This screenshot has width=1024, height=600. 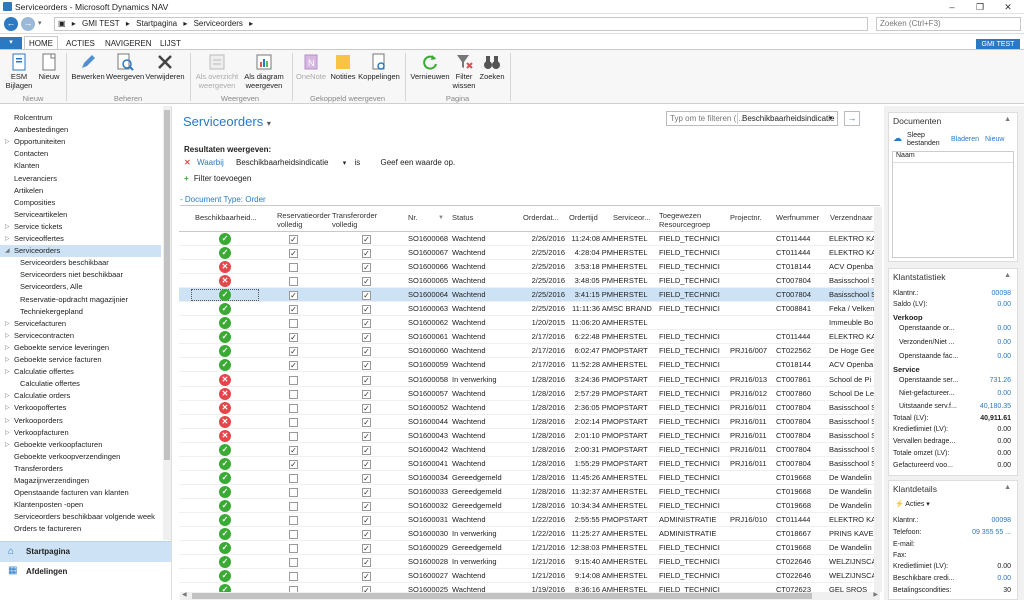 I want to click on stat-saldo-value: 0.00, so click(x=1004, y=304).